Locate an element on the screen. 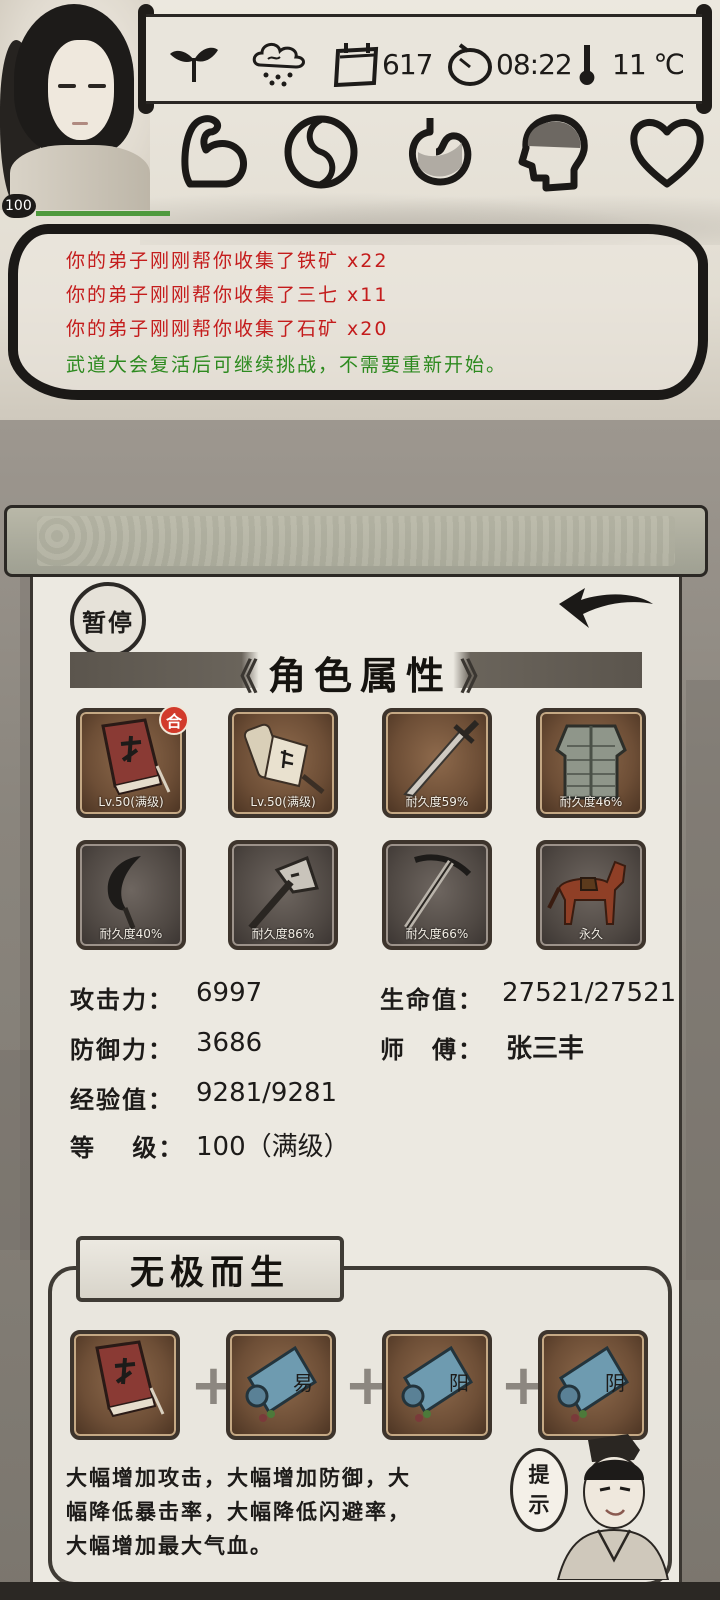  item-slot-sickle: 耐久度40% is located at coordinates (131, 895).